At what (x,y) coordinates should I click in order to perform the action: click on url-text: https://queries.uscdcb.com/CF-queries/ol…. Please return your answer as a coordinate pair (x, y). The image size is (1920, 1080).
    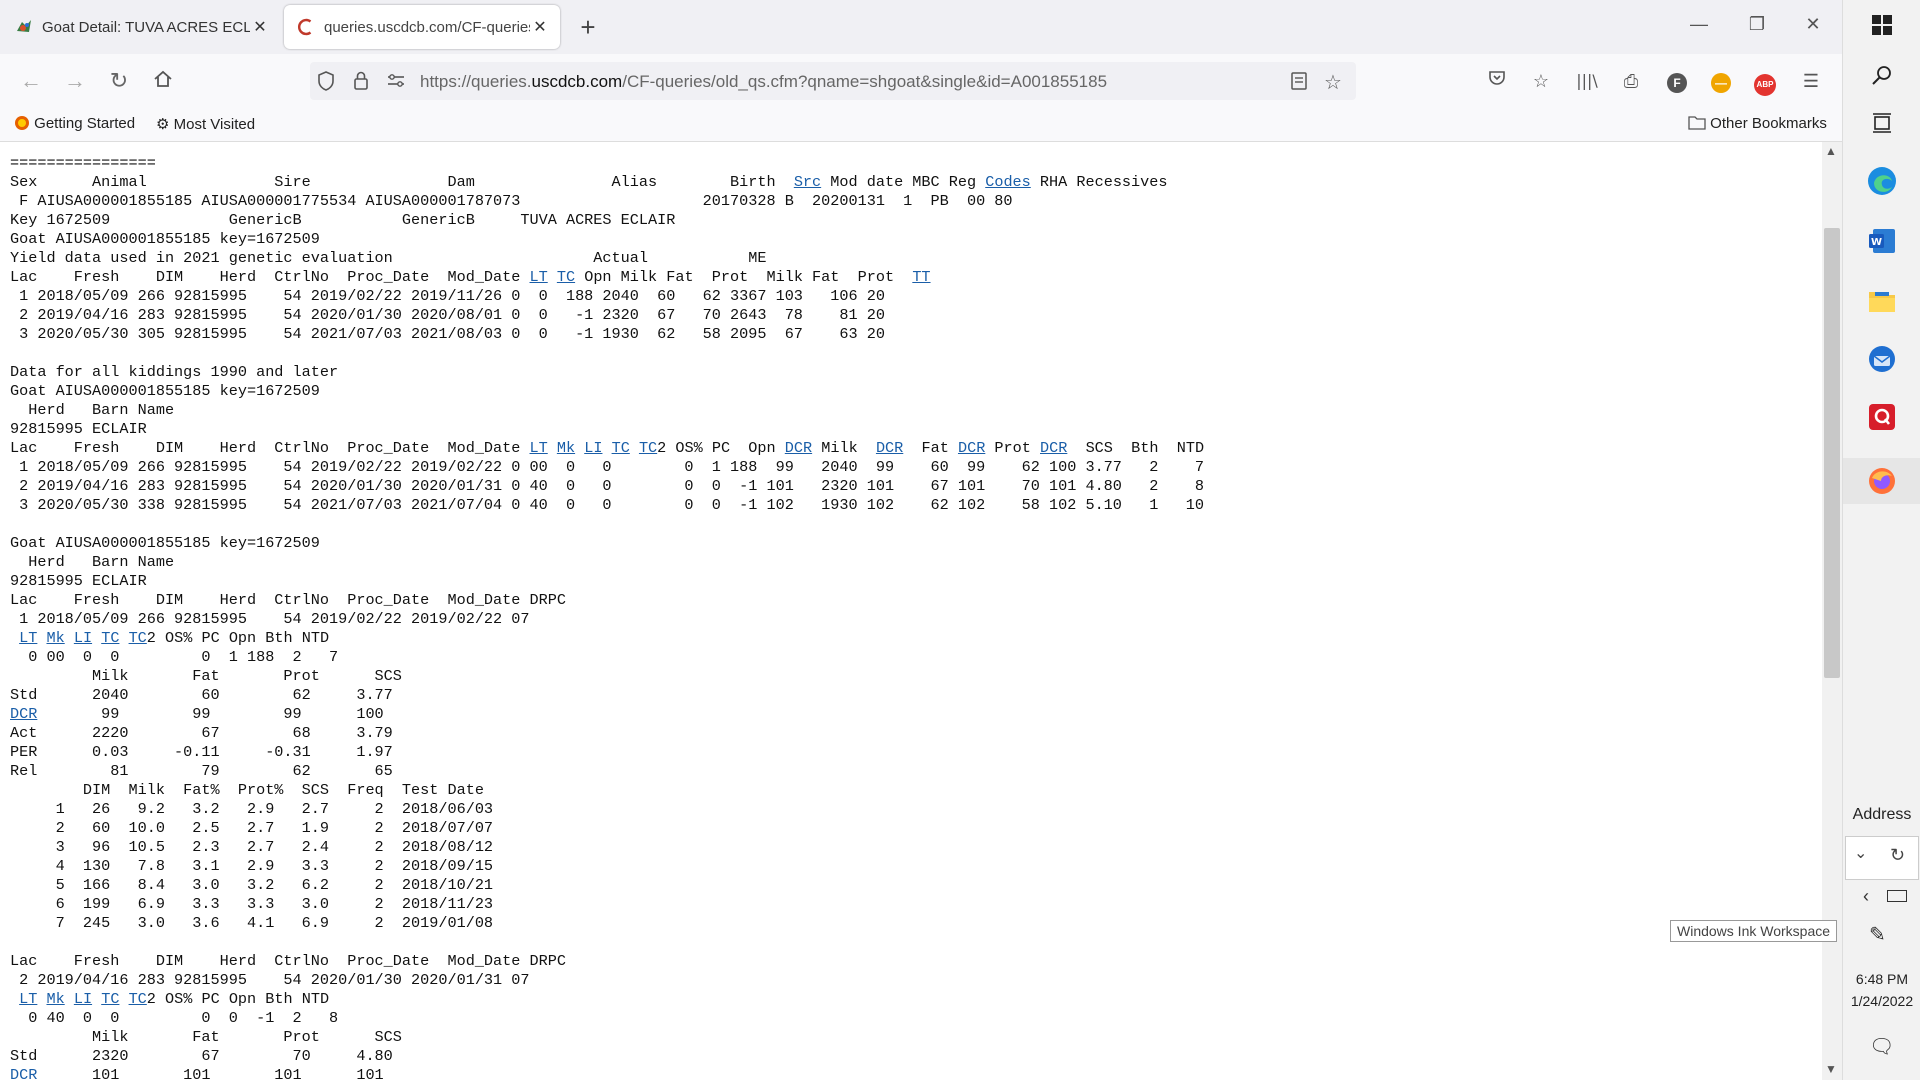
    Looking at the image, I should click on (763, 82).